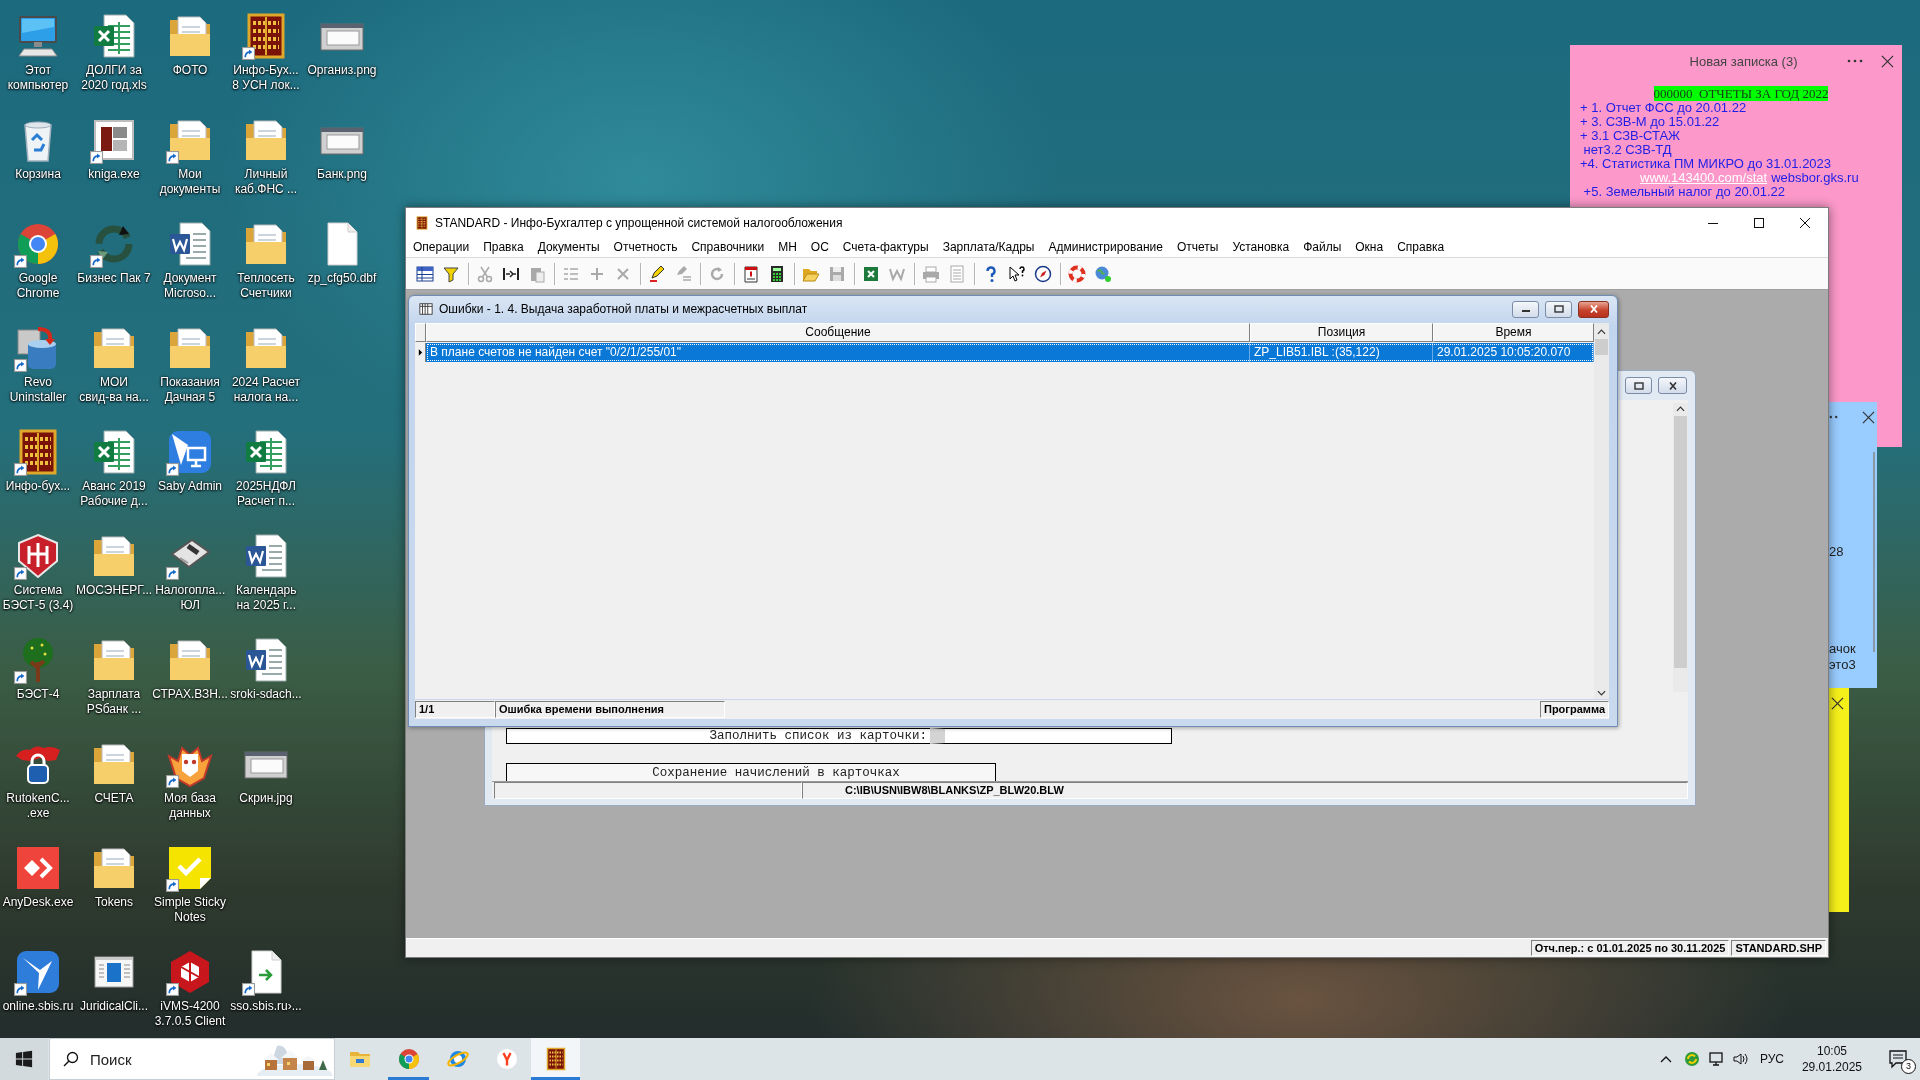  Describe the element at coordinates (1638, 385) in the screenshot. I see `restore-button` at that location.